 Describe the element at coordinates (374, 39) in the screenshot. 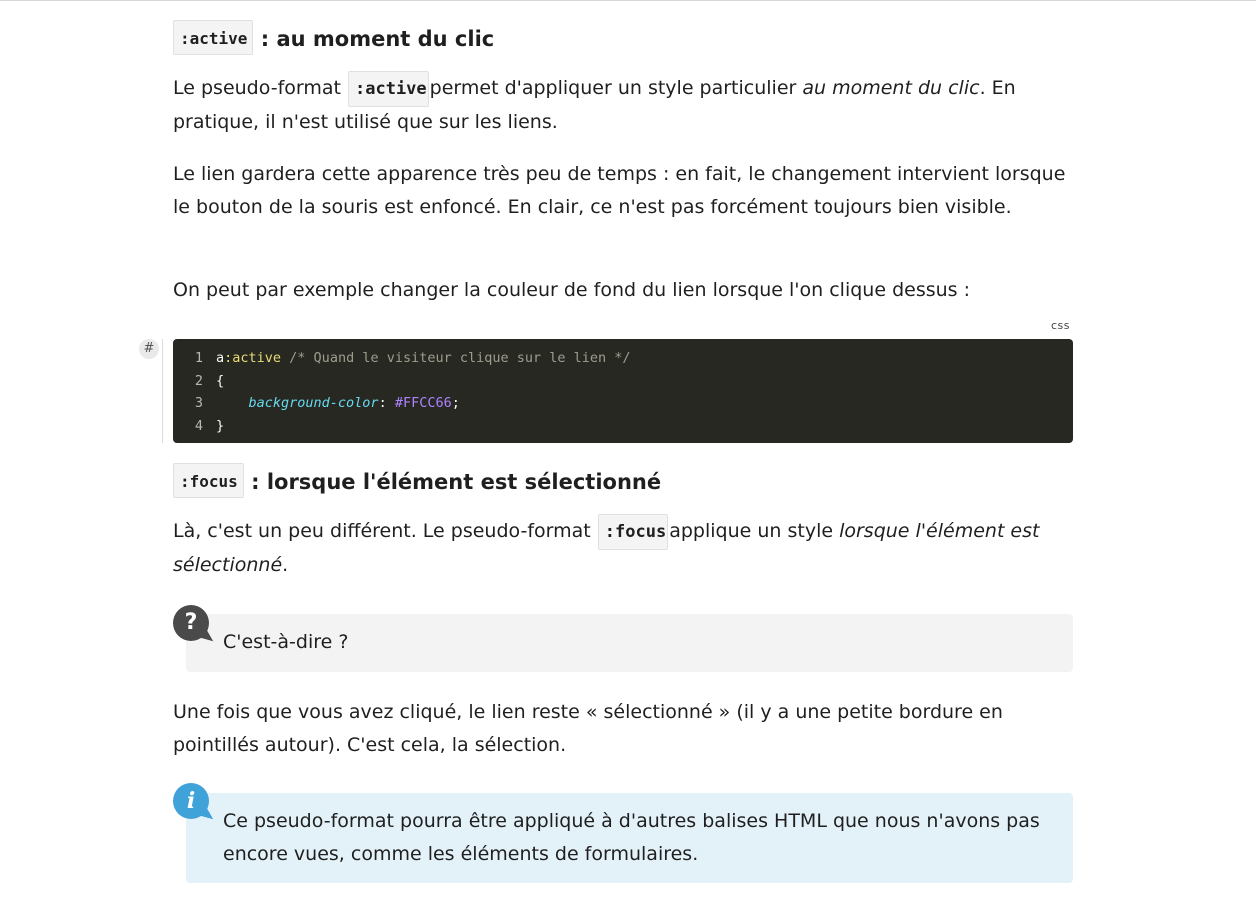

I see `heading-active-title: : au moment du clic` at that location.